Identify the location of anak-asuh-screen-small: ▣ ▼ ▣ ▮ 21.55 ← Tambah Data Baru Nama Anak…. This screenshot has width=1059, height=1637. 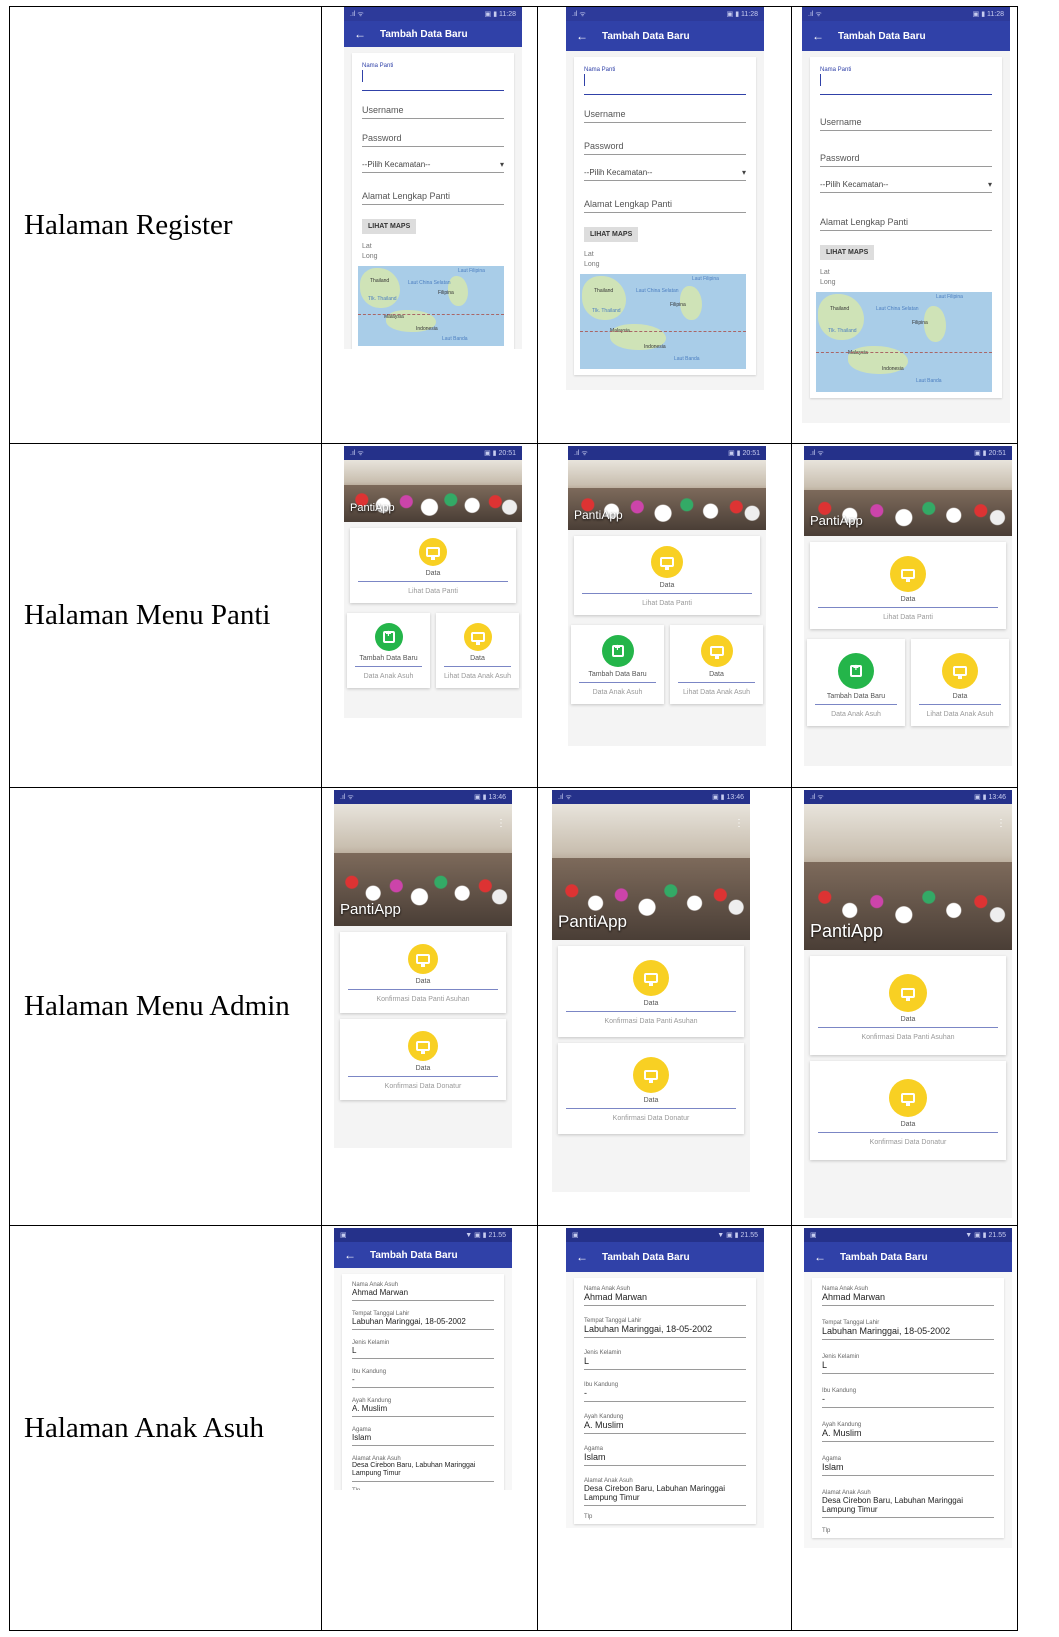
(429, 1428).